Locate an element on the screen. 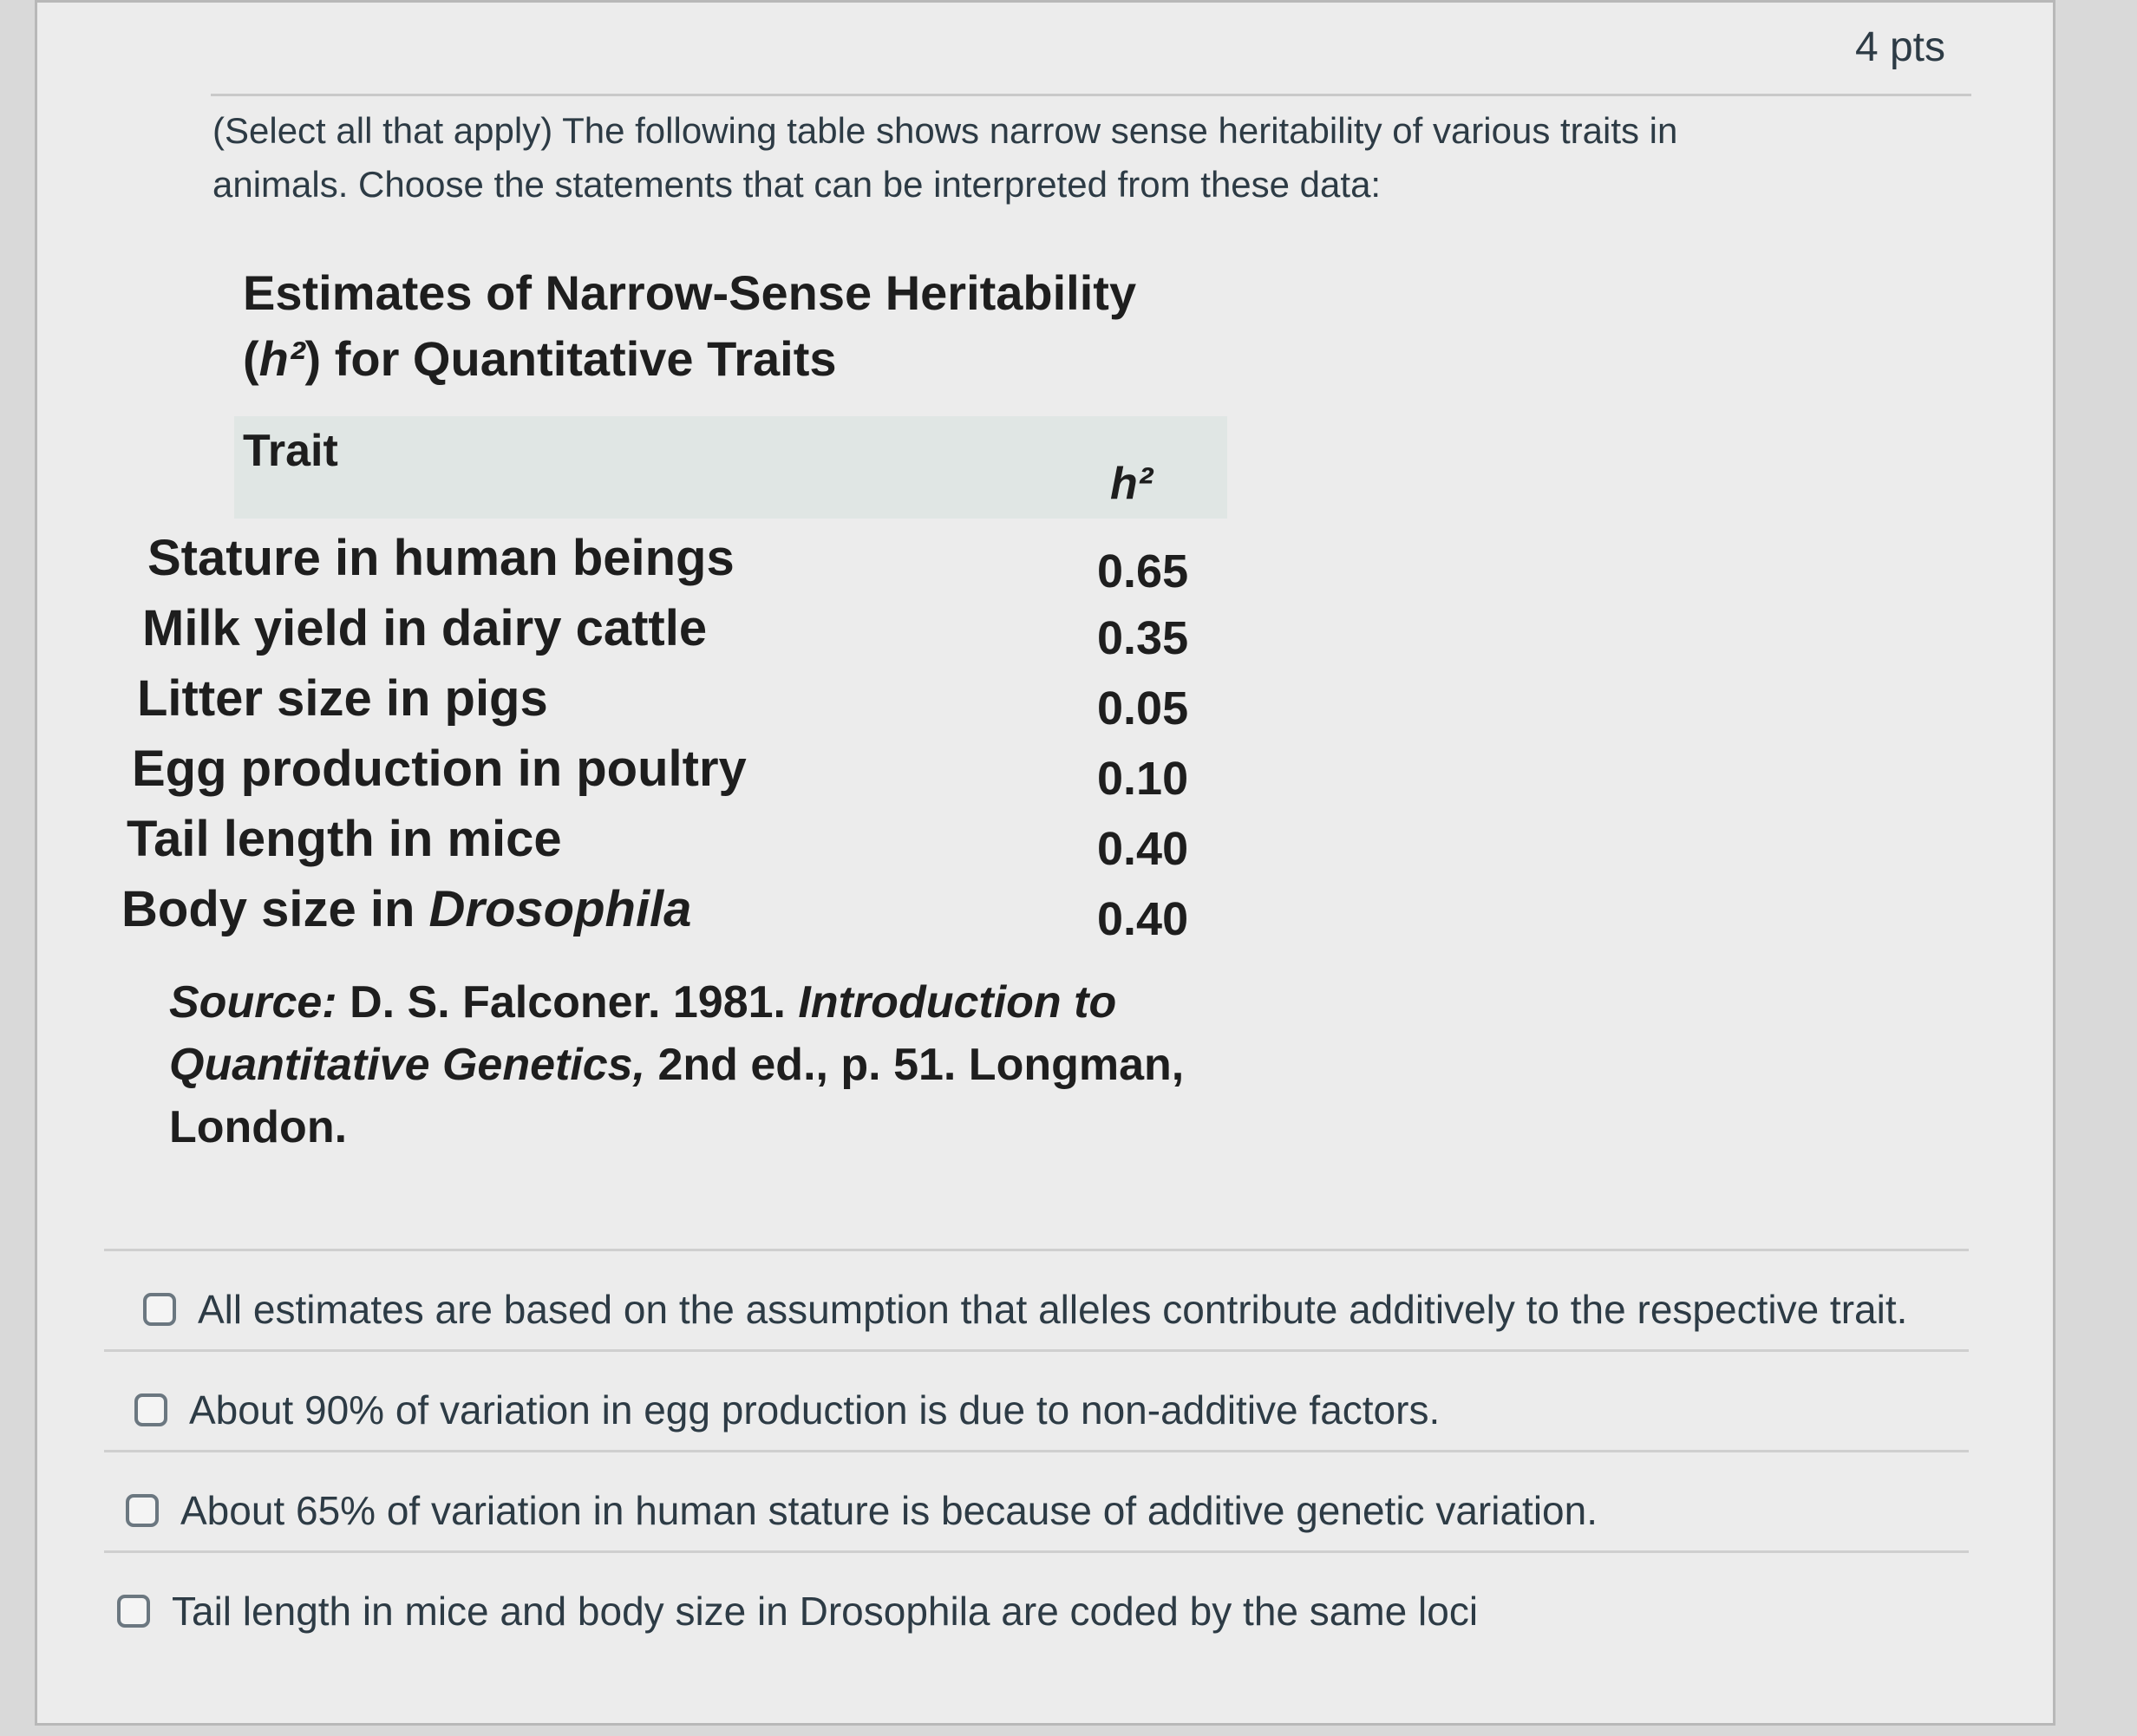  table-row: Tail length in mice 0.40 is located at coordinates (705, 845).